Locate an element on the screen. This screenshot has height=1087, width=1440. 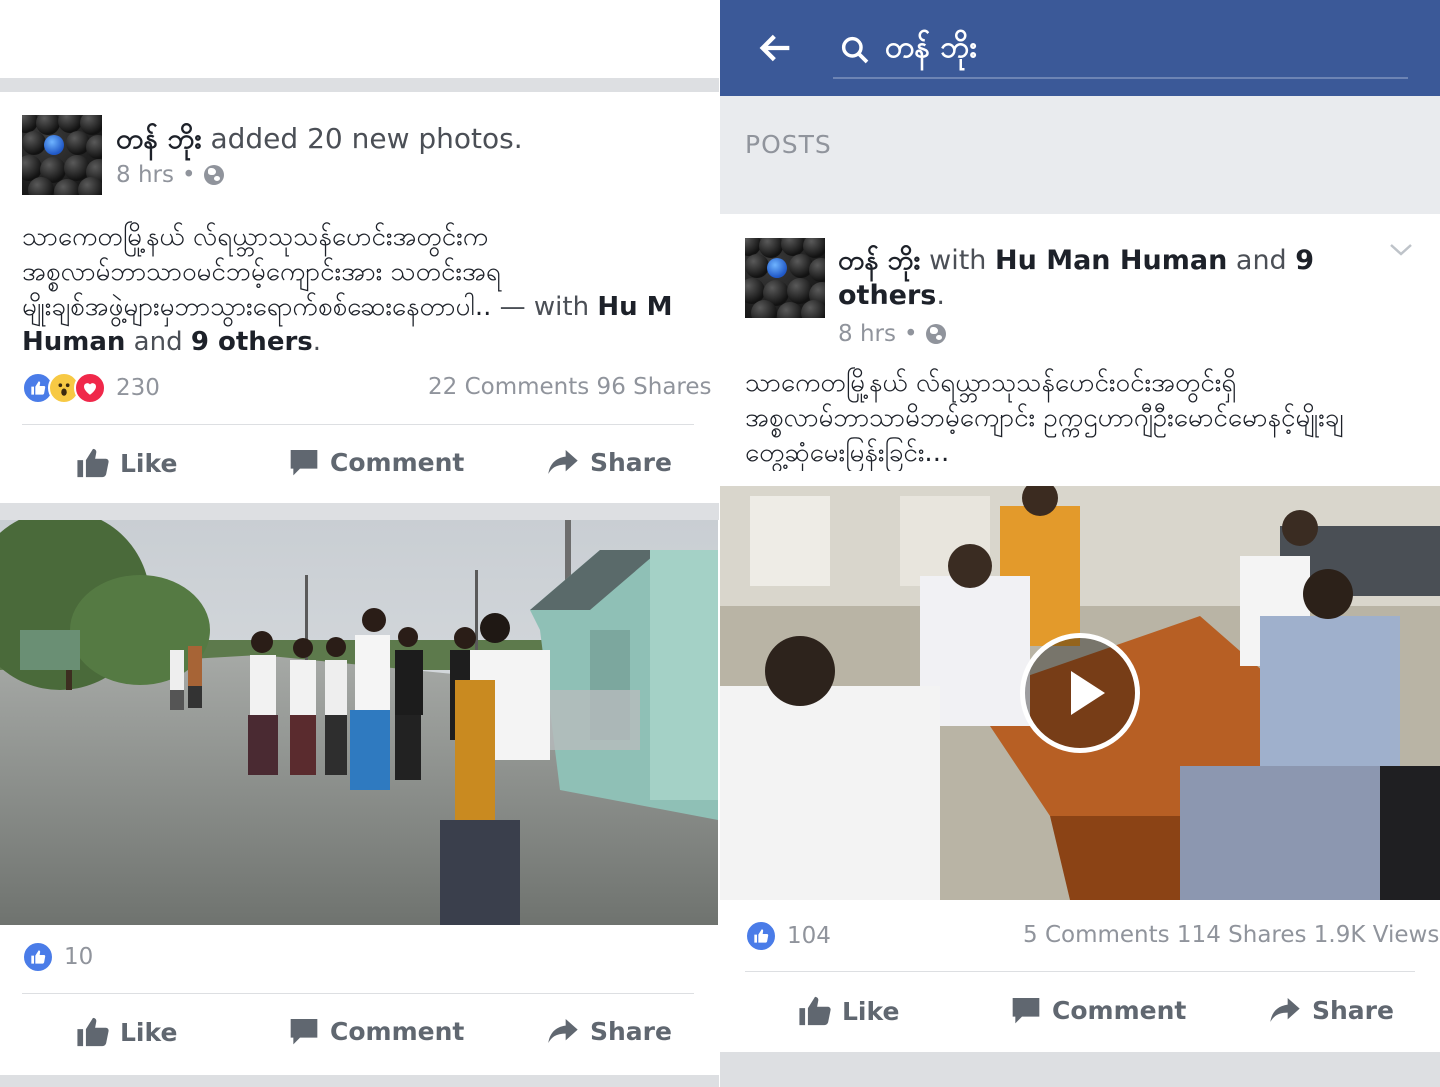
post-text-line: အစ္စလာမ်ဘာသာဝမင်ဘမ့်ကျောင်းအား သတင်းအရ is located at coordinates (261, 272).